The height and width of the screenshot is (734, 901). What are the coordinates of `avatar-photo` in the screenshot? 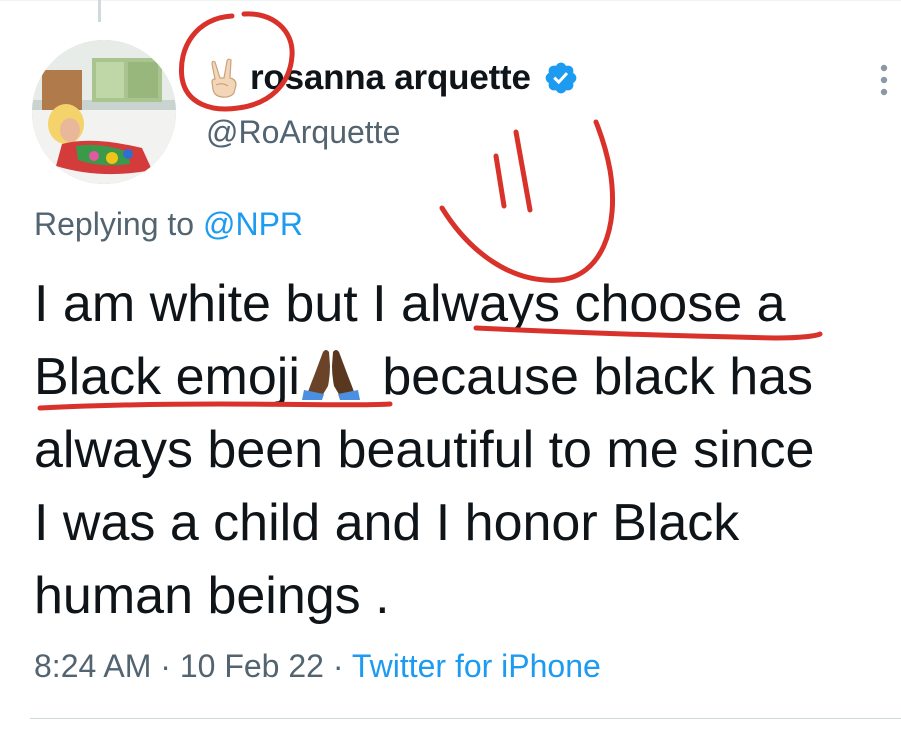 It's located at (104, 112).